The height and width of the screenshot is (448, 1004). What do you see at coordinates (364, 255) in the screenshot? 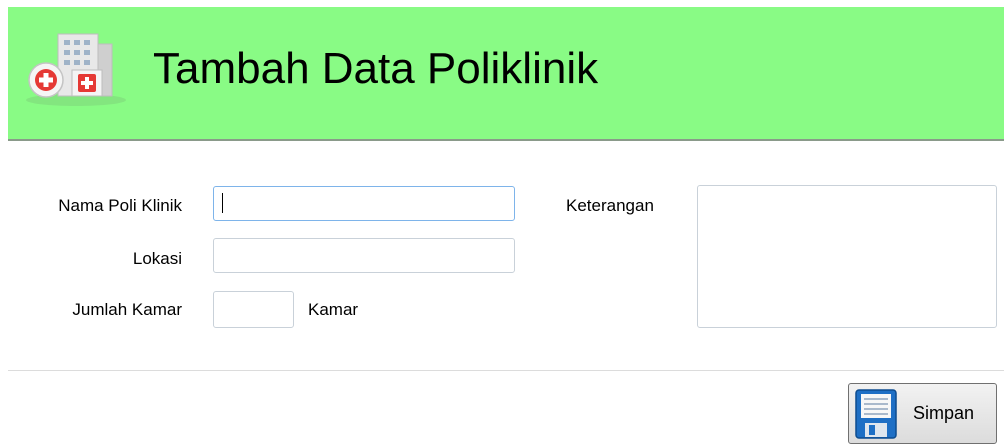
I see `lokasi-input` at bounding box center [364, 255].